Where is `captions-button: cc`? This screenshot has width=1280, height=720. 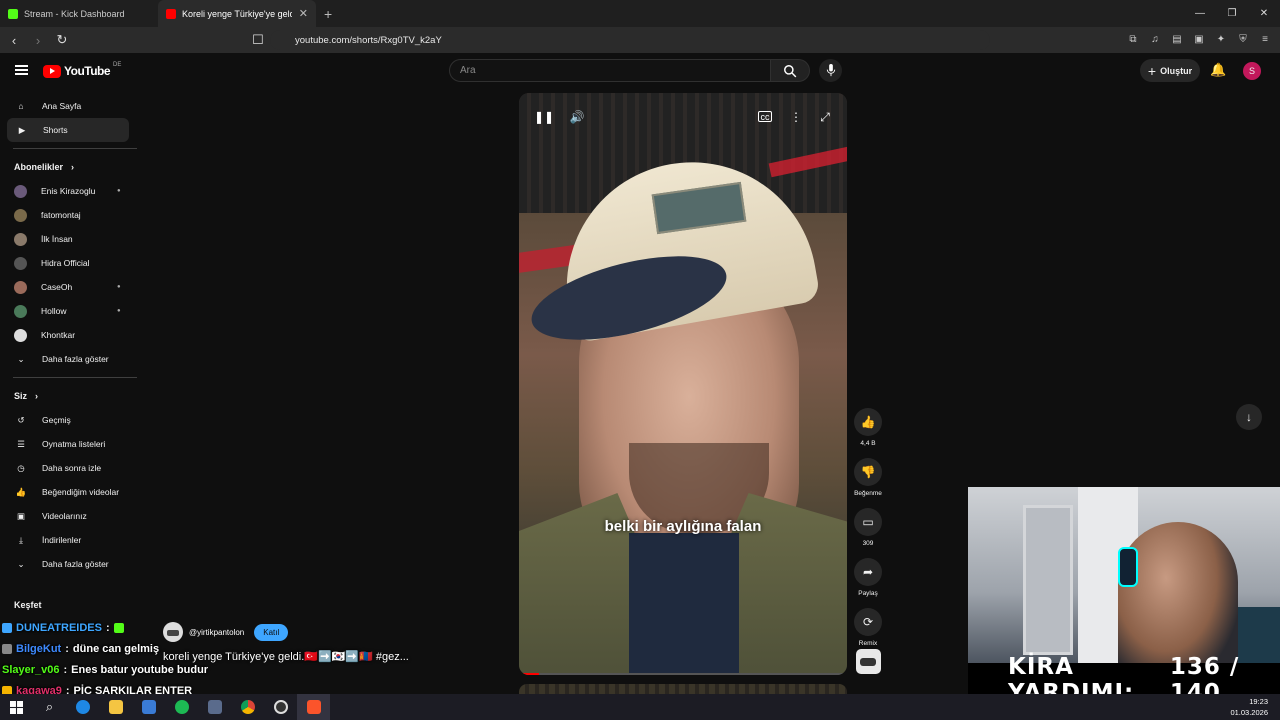 captions-button: cc is located at coordinates (765, 116).